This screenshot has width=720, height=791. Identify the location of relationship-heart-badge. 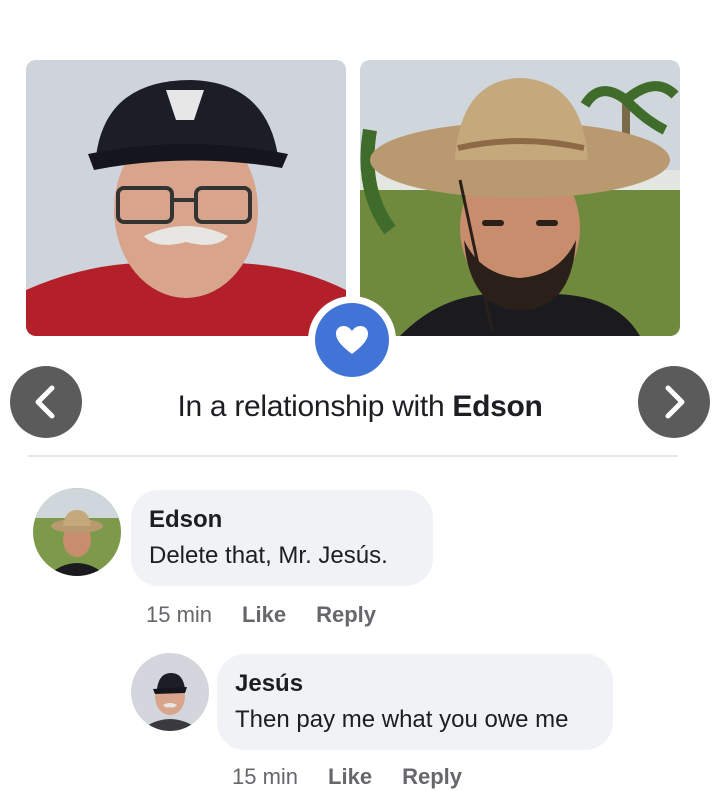
(352, 340).